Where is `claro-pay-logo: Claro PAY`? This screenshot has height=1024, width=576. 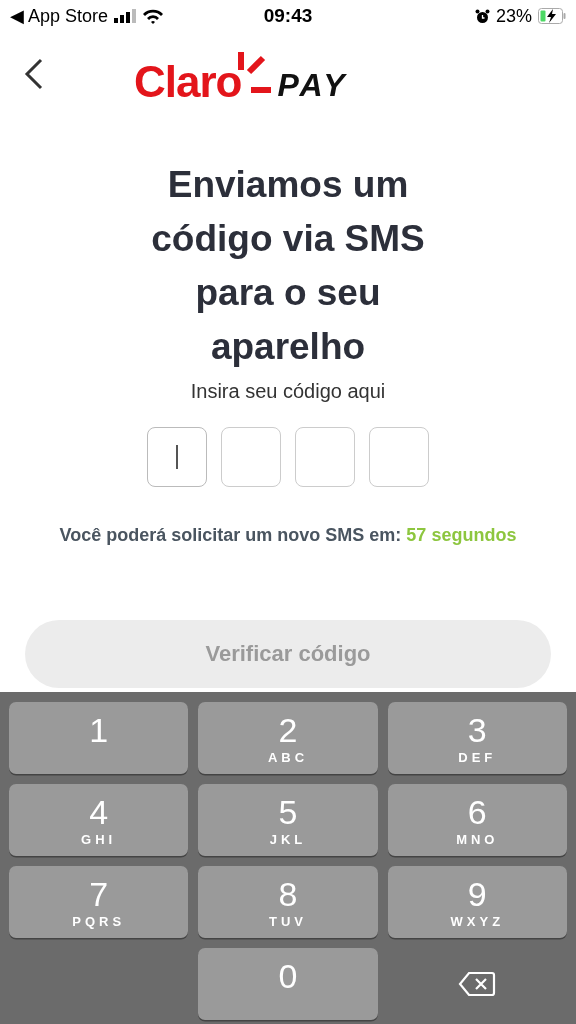
claro-pay-logo: Claro PAY is located at coordinates (241, 74).